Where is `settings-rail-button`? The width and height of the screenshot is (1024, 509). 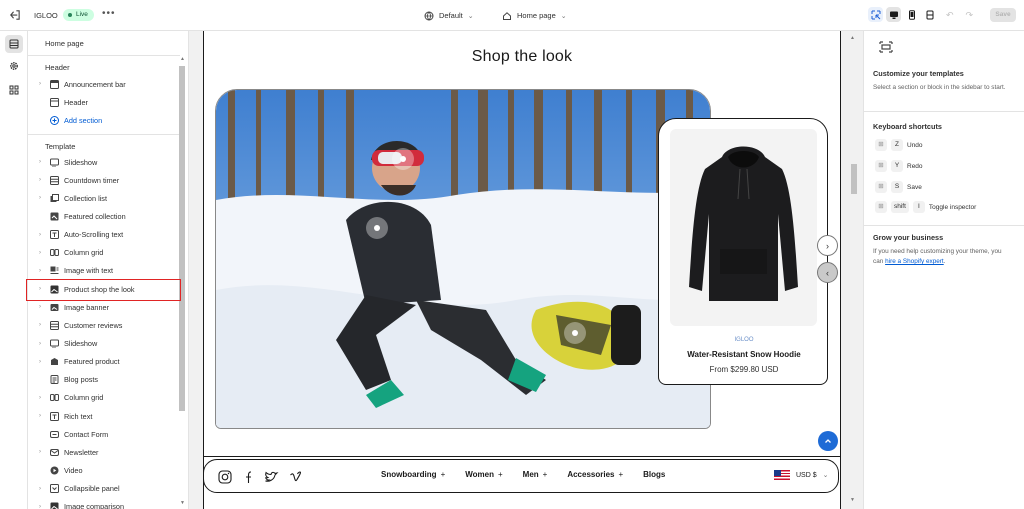
settings-rail-button is located at coordinates (14, 66).